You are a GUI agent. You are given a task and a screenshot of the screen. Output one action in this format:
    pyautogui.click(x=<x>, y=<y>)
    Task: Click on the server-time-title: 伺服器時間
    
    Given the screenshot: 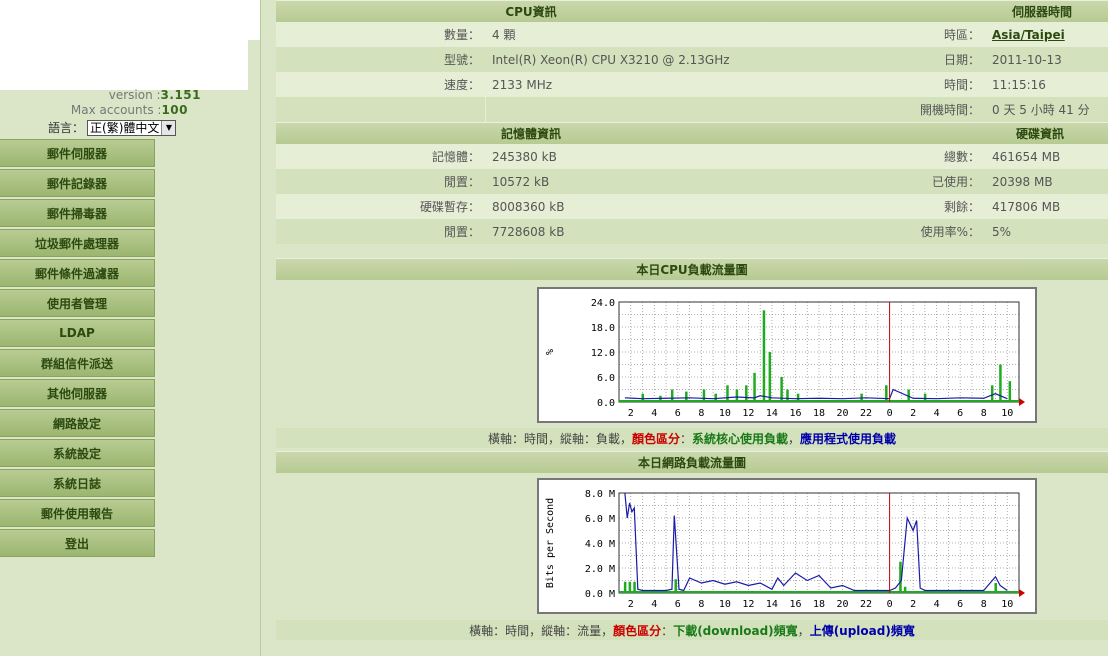 What is the action you would take?
    pyautogui.click(x=1041, y=12)
    